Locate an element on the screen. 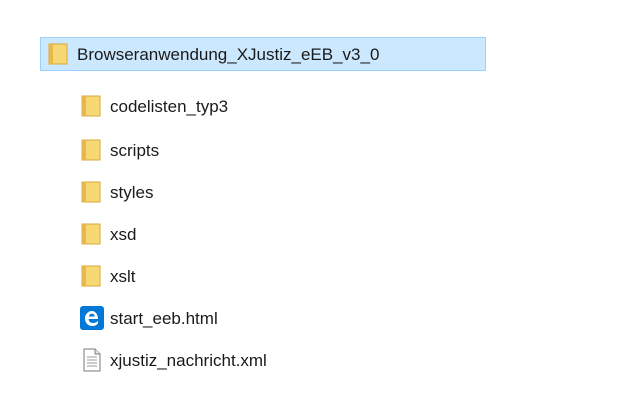  tree-item-xjustiz-nachricht-xml: xjustiz_nachricht.xml is located at coordinates (173, 360).